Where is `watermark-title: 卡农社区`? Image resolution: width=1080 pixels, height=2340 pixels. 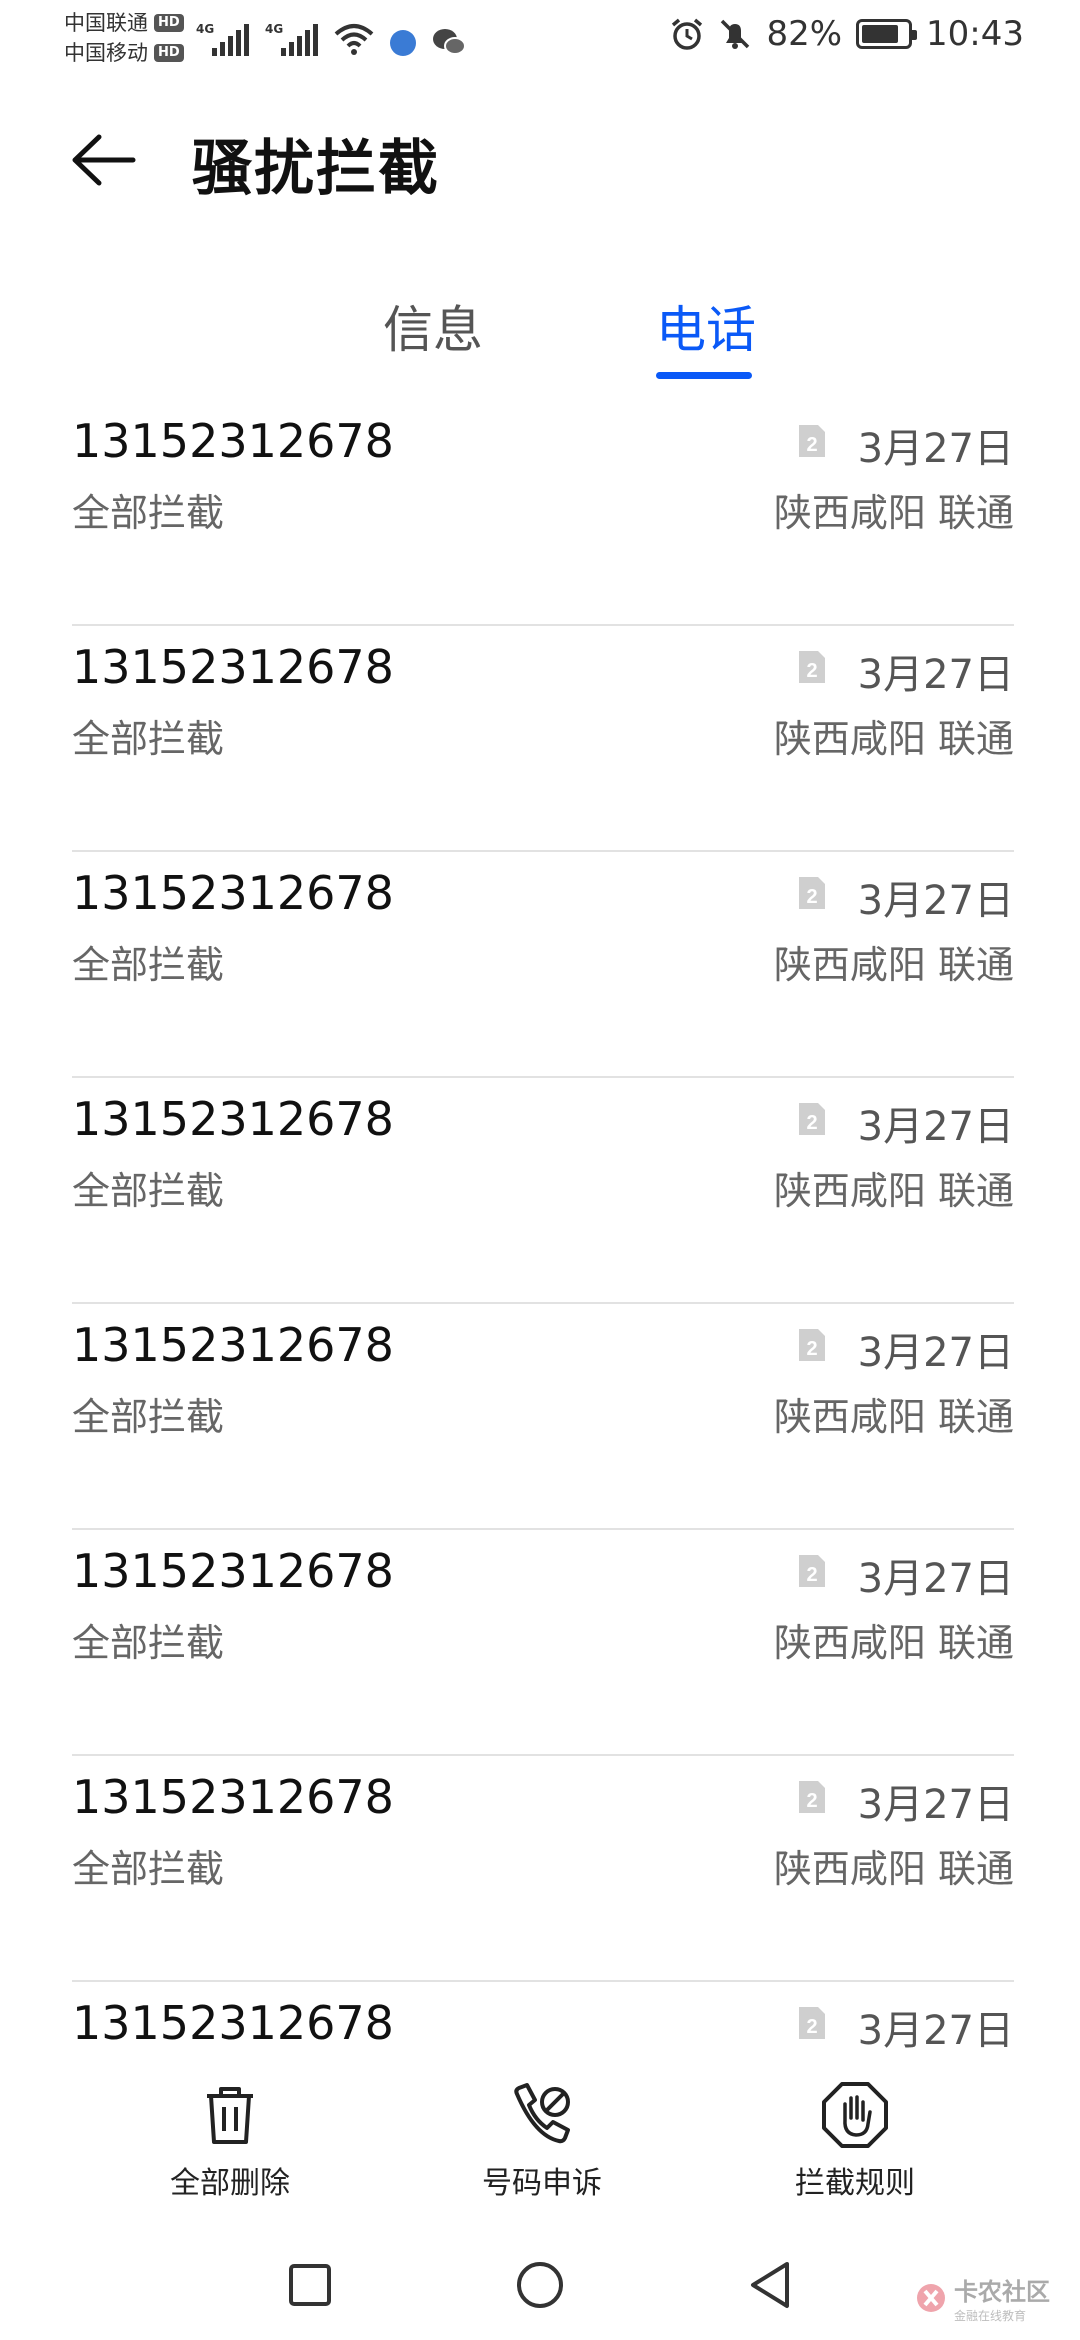 watermark-title: 卡农社区 is located at coordinates (1002, 2292).